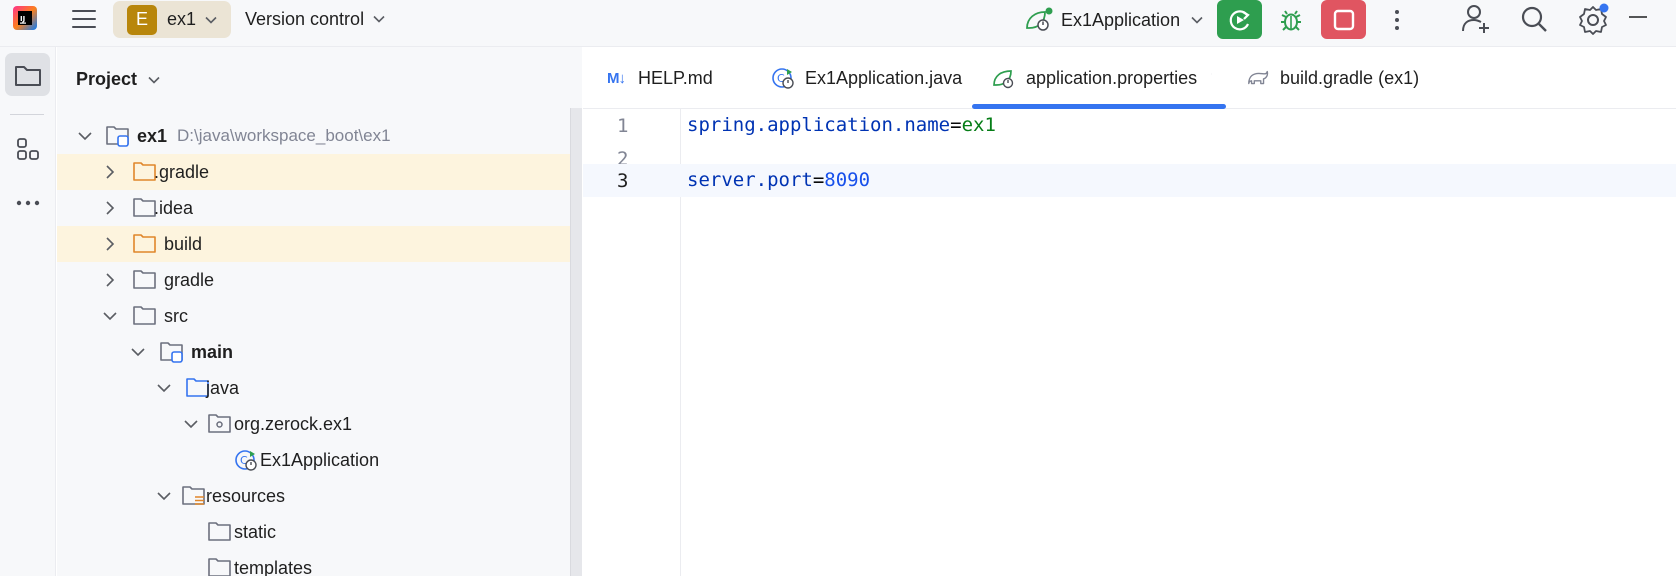 The width and height of the screenshot is (1676, 576). I want to click on tree-node-label: .idea, so click(174, 207).